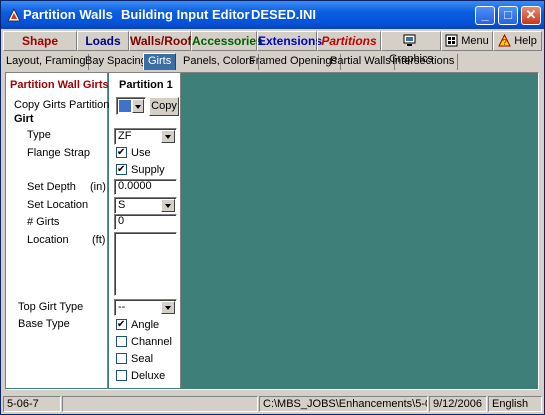  I want to click on help-label: Help, so click(525, 41).